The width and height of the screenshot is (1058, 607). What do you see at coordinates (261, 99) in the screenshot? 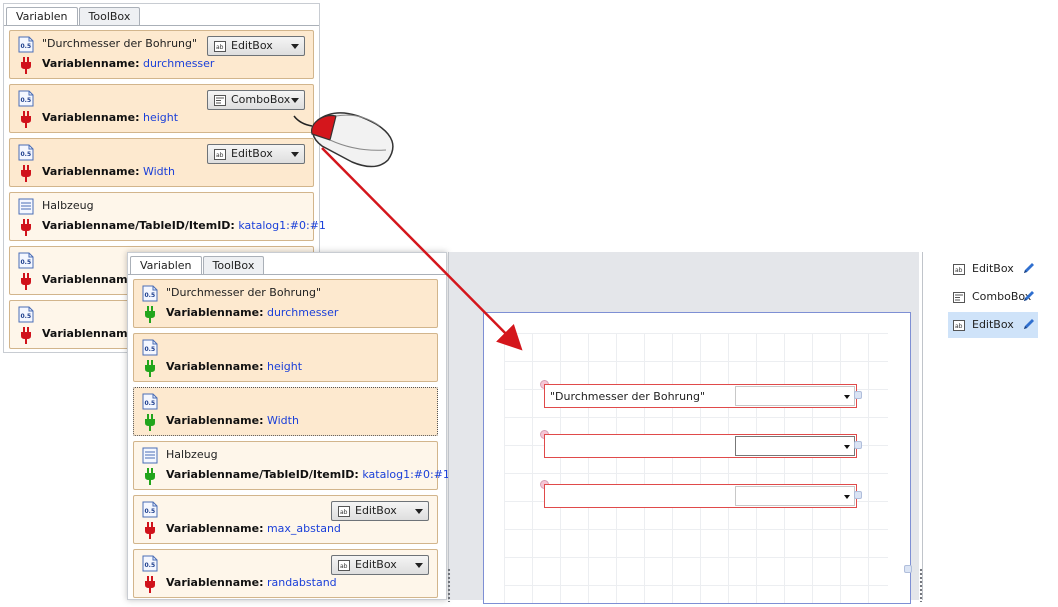
I see `dropdown-value: ComboBox` at bounding box center [261, 99].